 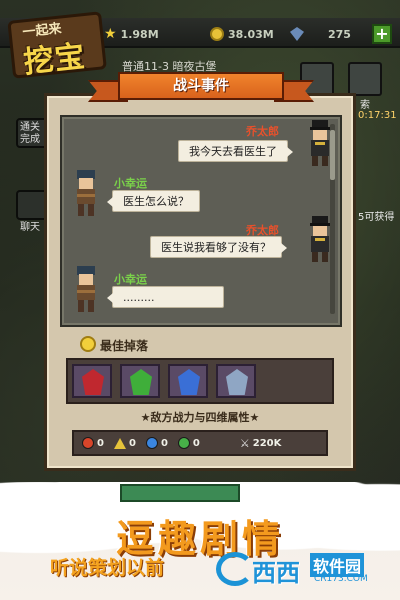 I want to click on enemy-stats-bar: 0 0 0 0 ⚔ 220K, so click(x=200, y=443).